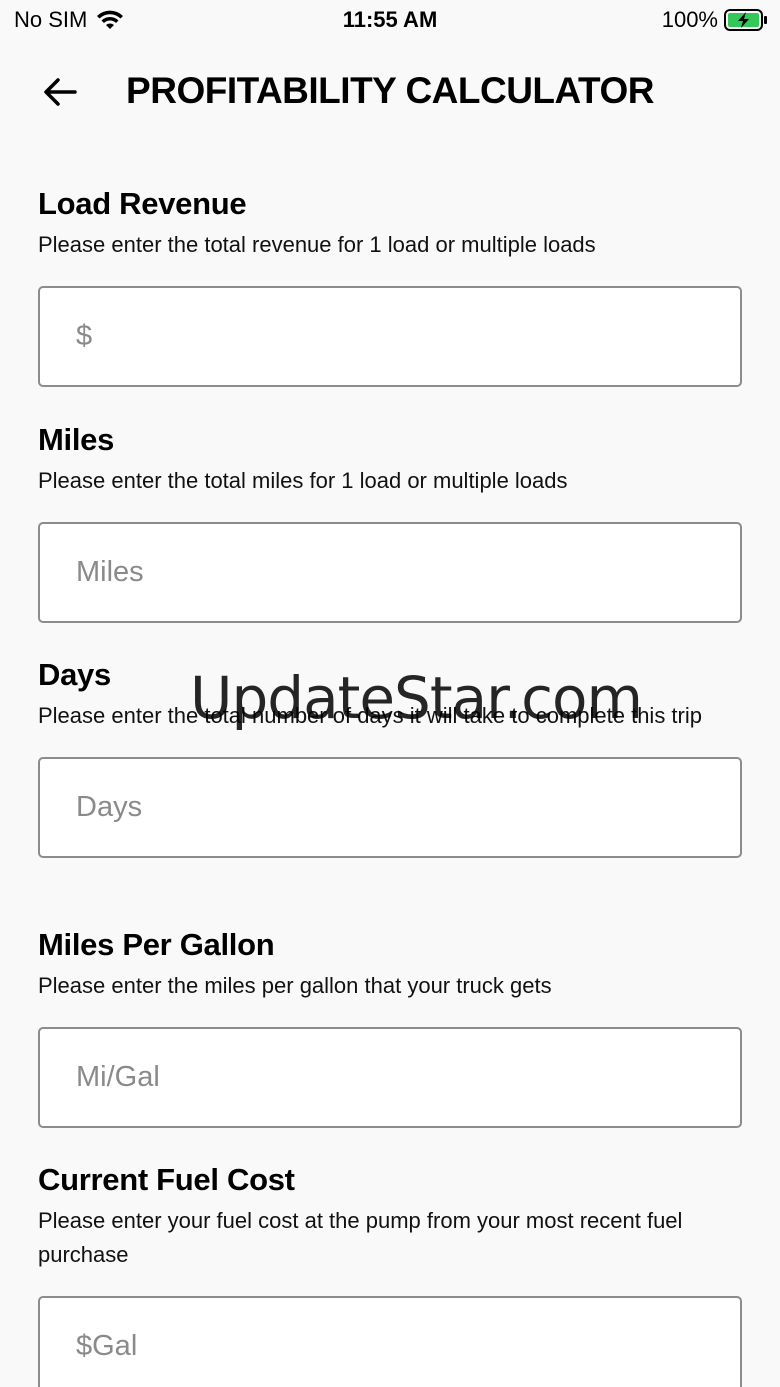 The height and width of the screenshot is (1387, 780). What do you see at coordinates (142, 203) in the screenshot?
I see `field-label: Load Revenue` at bounding box center [142, 203].